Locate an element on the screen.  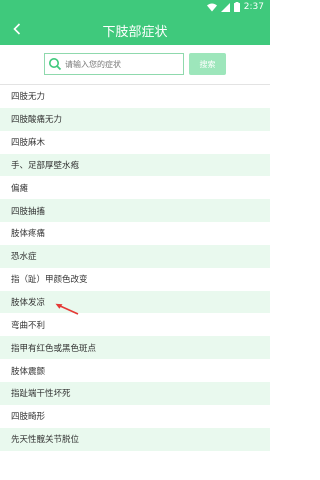
symptom-label: 四肢无力 is located at coordinates (28, 97).